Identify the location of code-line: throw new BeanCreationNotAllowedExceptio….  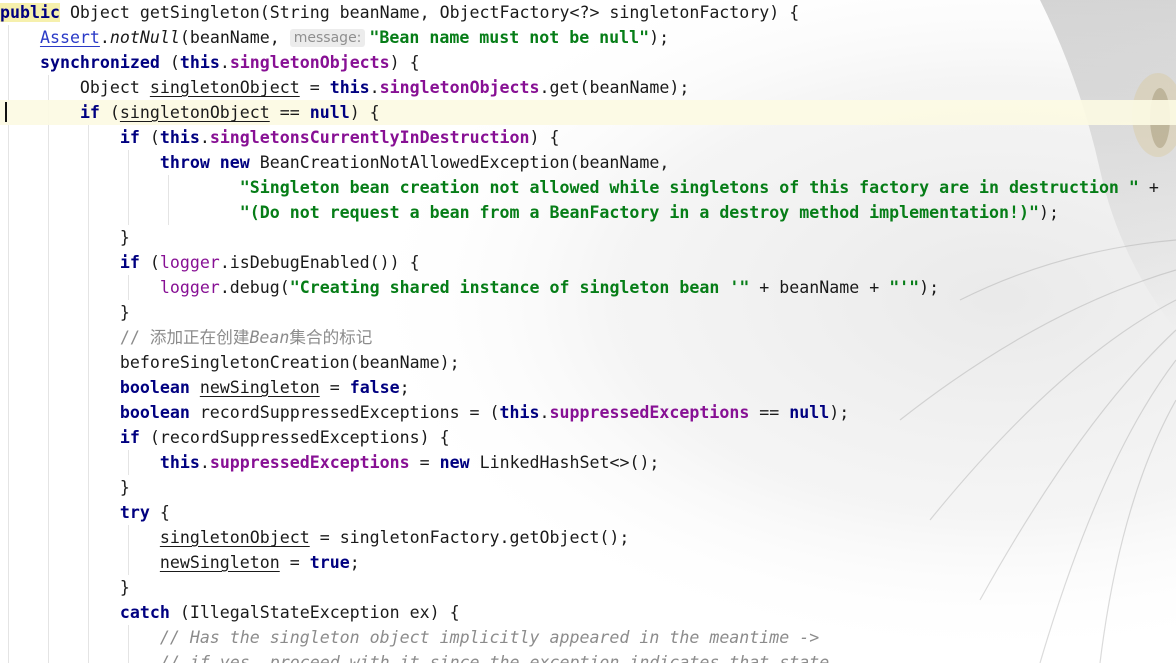
(588, 162).